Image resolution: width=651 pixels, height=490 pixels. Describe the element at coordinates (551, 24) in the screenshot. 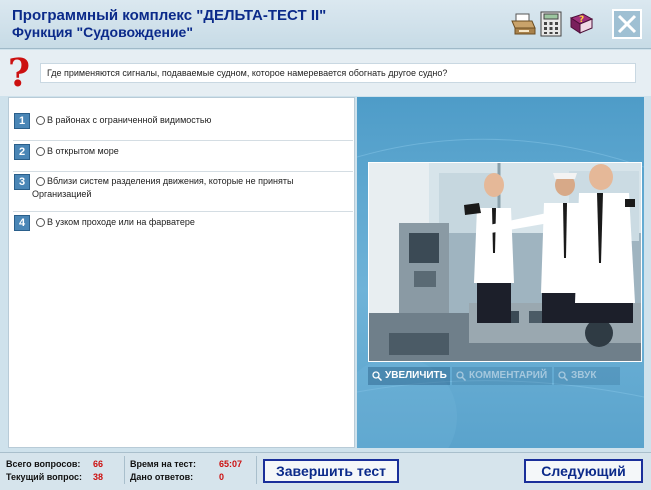

I see `calculator-icon` at that location.